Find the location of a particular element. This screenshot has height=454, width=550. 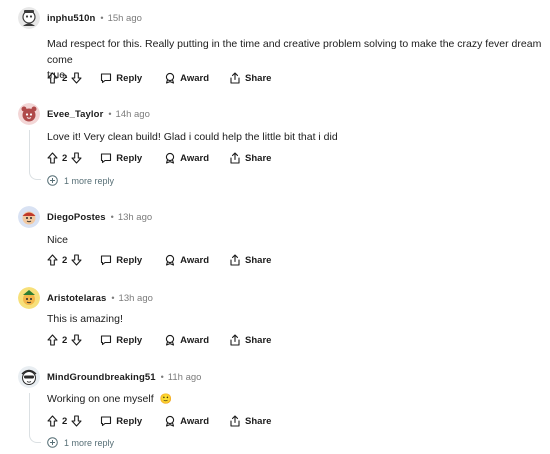

timestamp: 11h ago is located at coordinates (185, 377).